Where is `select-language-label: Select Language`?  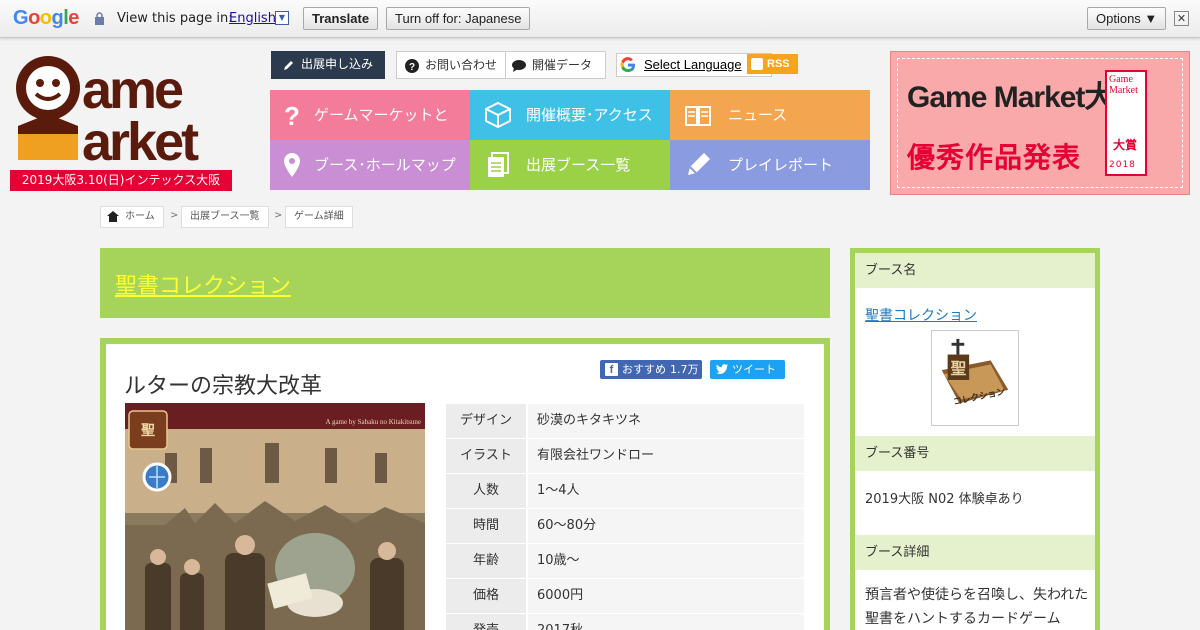
select-language-label: Select Language is located at coordinates (693, 64).